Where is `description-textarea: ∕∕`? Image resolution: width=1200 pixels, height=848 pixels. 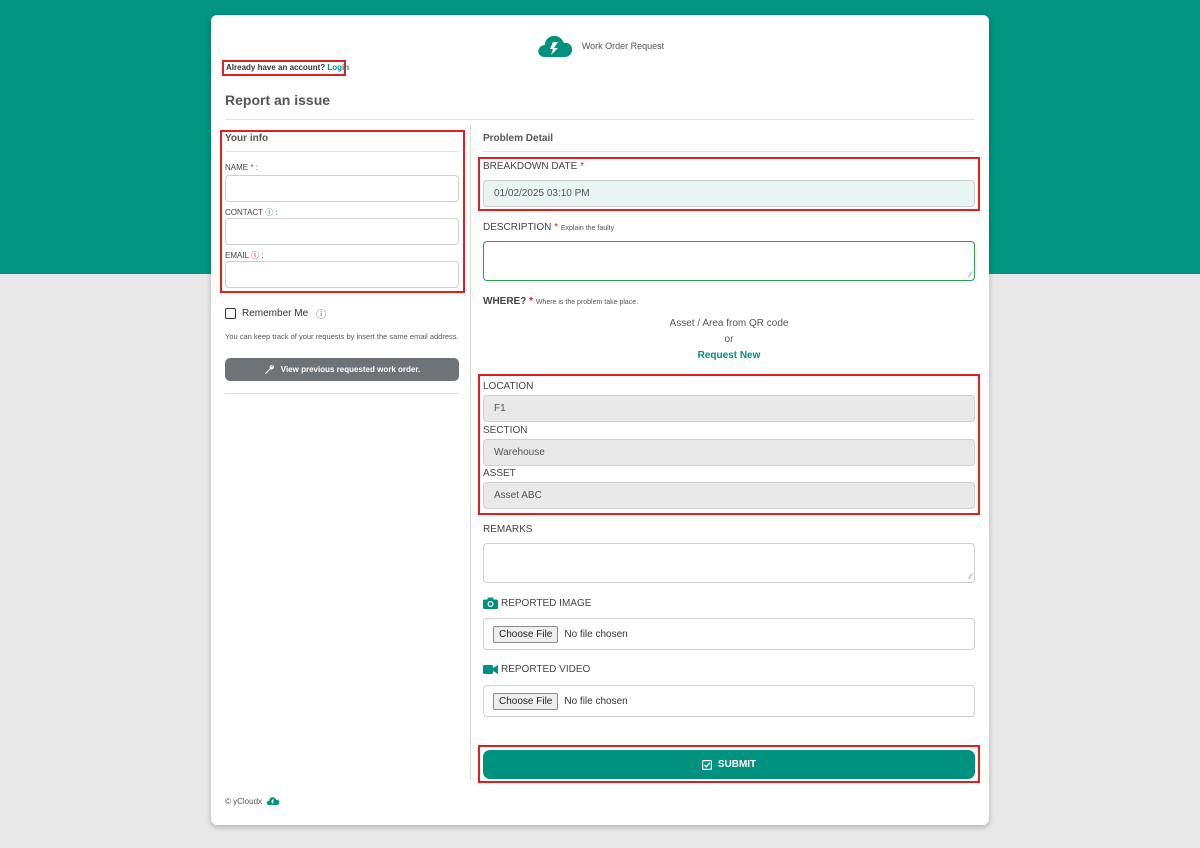
description-textarea: ∕∕ is located at coordinates (729, 261).